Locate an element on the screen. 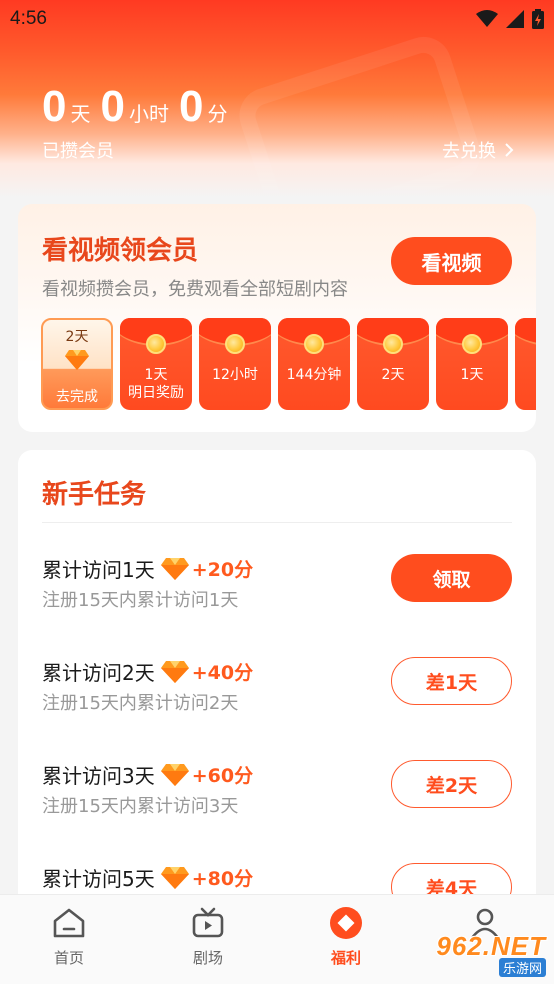 The width and height of the screenshot is (554, 984). home-icon is located at coordinates (69, 923).